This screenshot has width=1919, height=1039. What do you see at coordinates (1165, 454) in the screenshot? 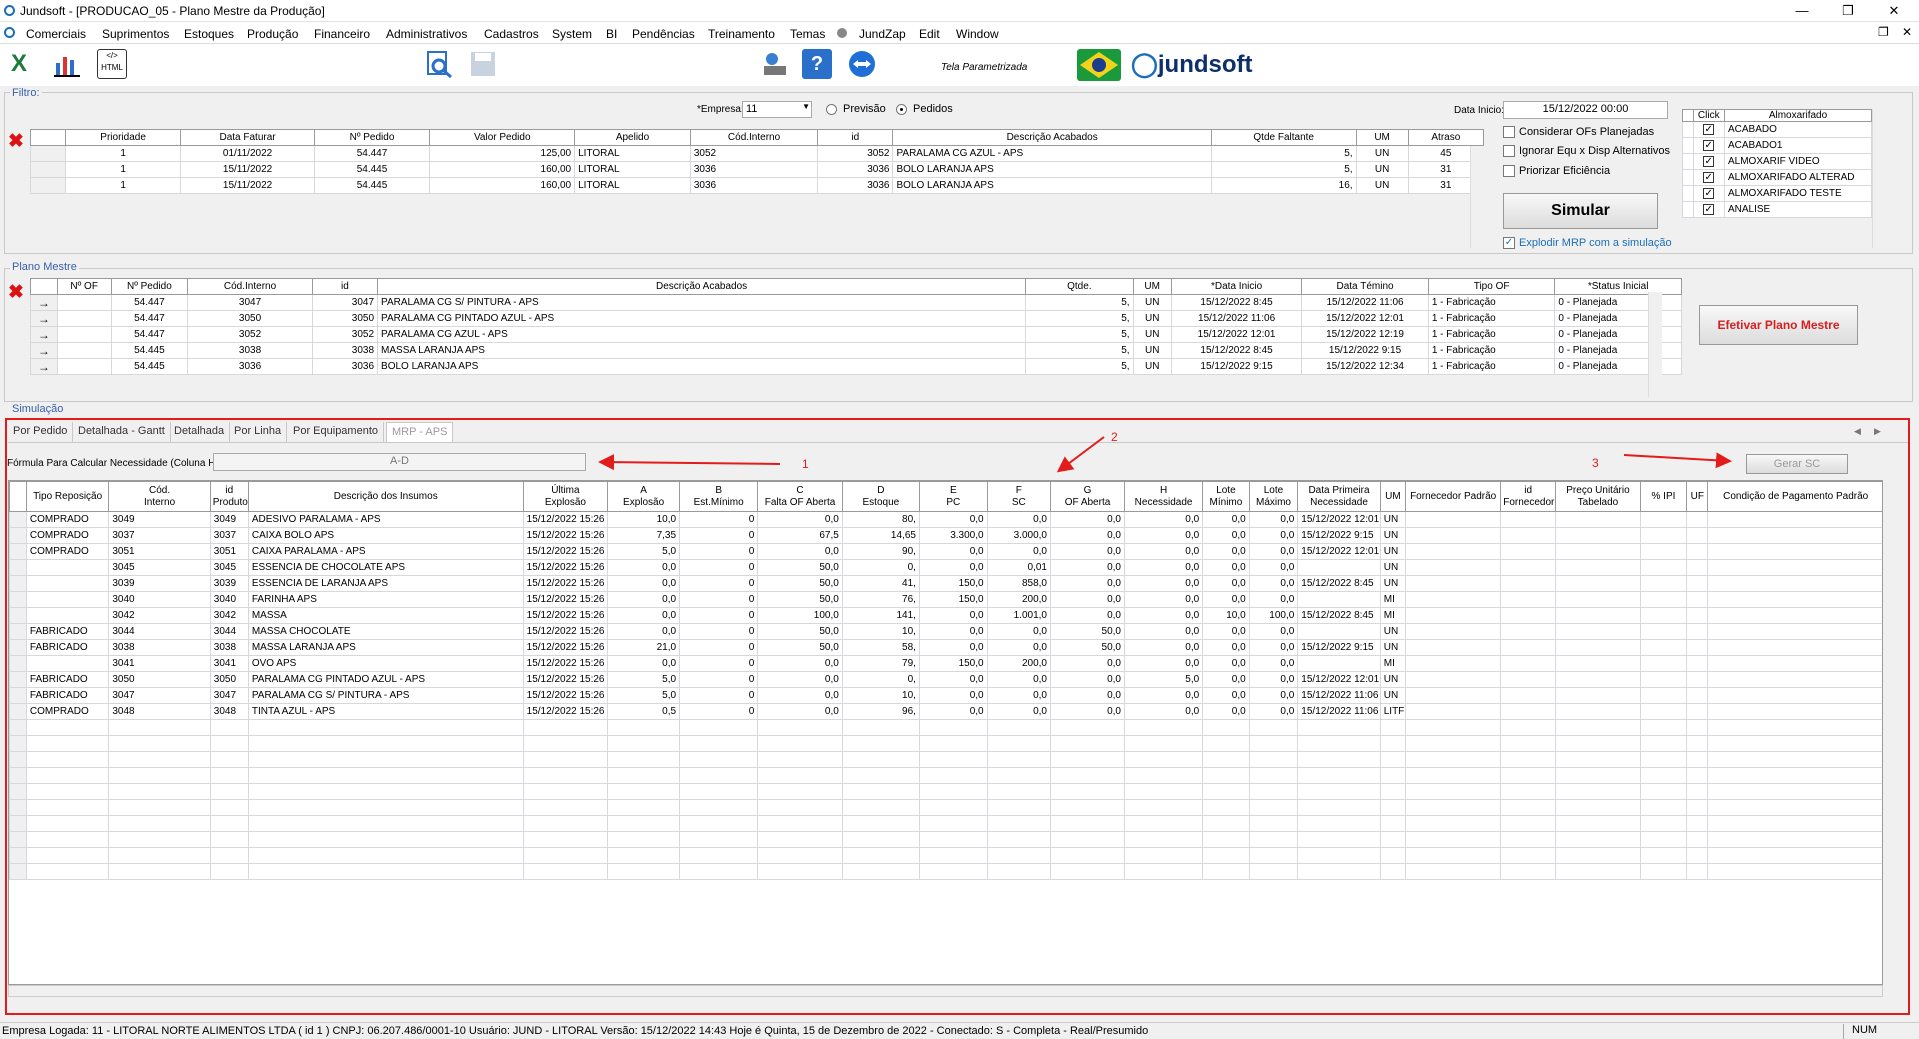
I see `annotation-arrows` at bounding box center [1165, 454].